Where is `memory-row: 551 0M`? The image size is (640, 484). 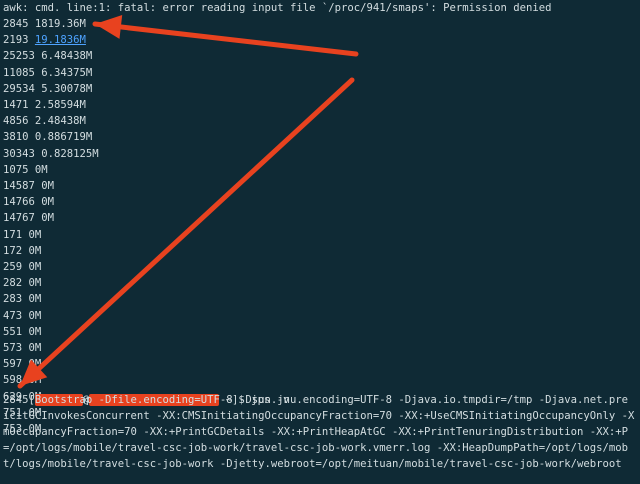 memory-row: 551 0M is located at coordinates (22, 332).